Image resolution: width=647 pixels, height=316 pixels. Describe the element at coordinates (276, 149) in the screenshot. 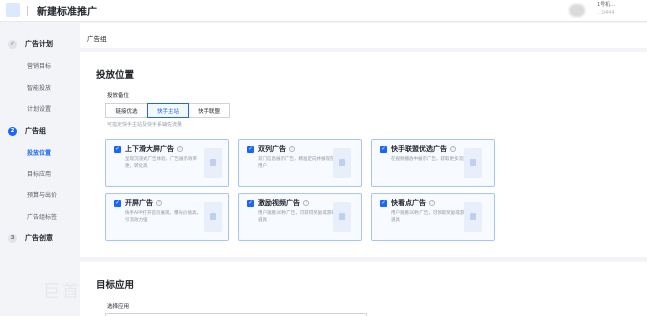

I see `option-title: 双列广告?` at that location.